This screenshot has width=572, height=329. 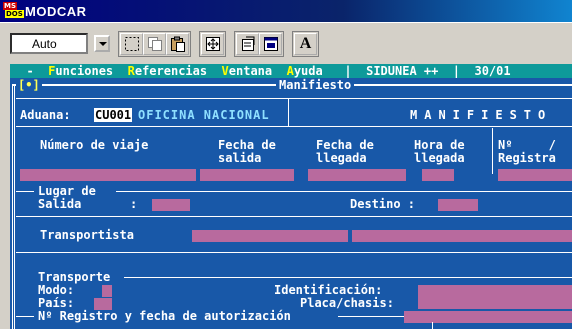 What do you see at coordinates (56, 11) in the screenshot?
I see `window-title: MODCAR` at bounding box center [56, 11].